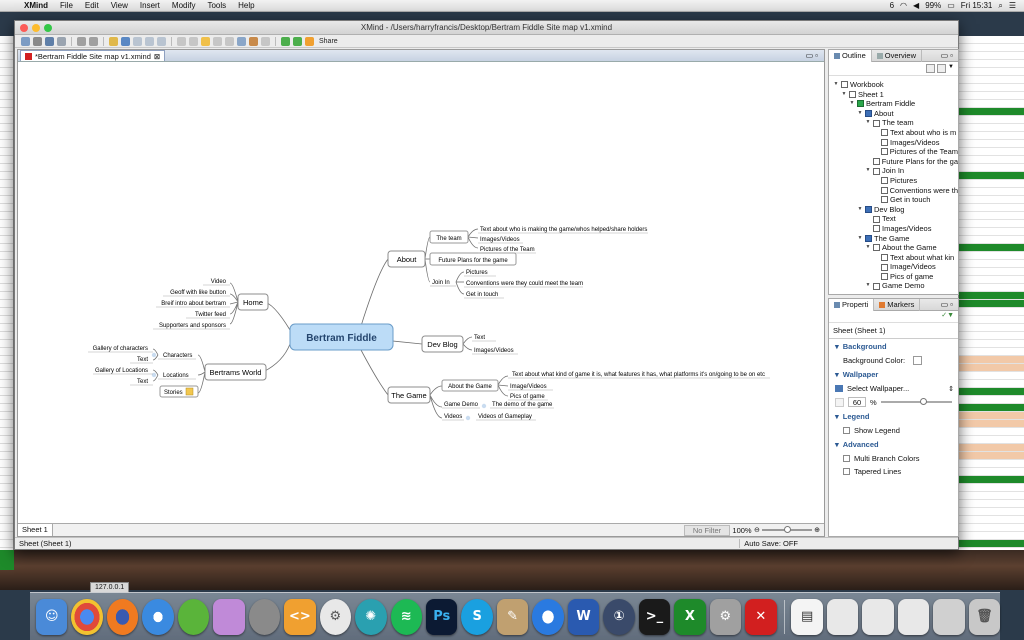 This screenshot has height=640, width=1024. Describe the element at coordinates (895, 95) in the screenshot. I see `outline-node: ▼ Sheet 1` at that location.